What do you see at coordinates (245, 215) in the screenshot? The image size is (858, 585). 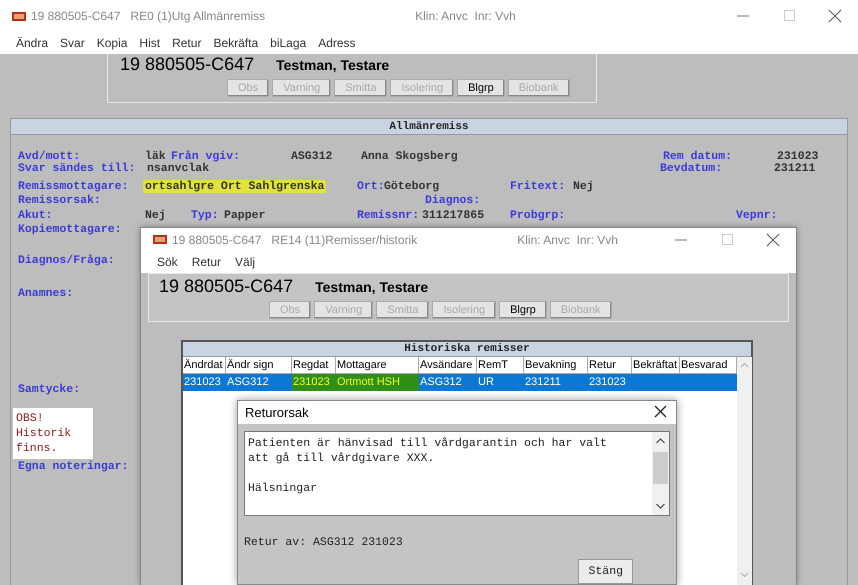 I see `field-value: Papper` at bounding box center [245, 215].